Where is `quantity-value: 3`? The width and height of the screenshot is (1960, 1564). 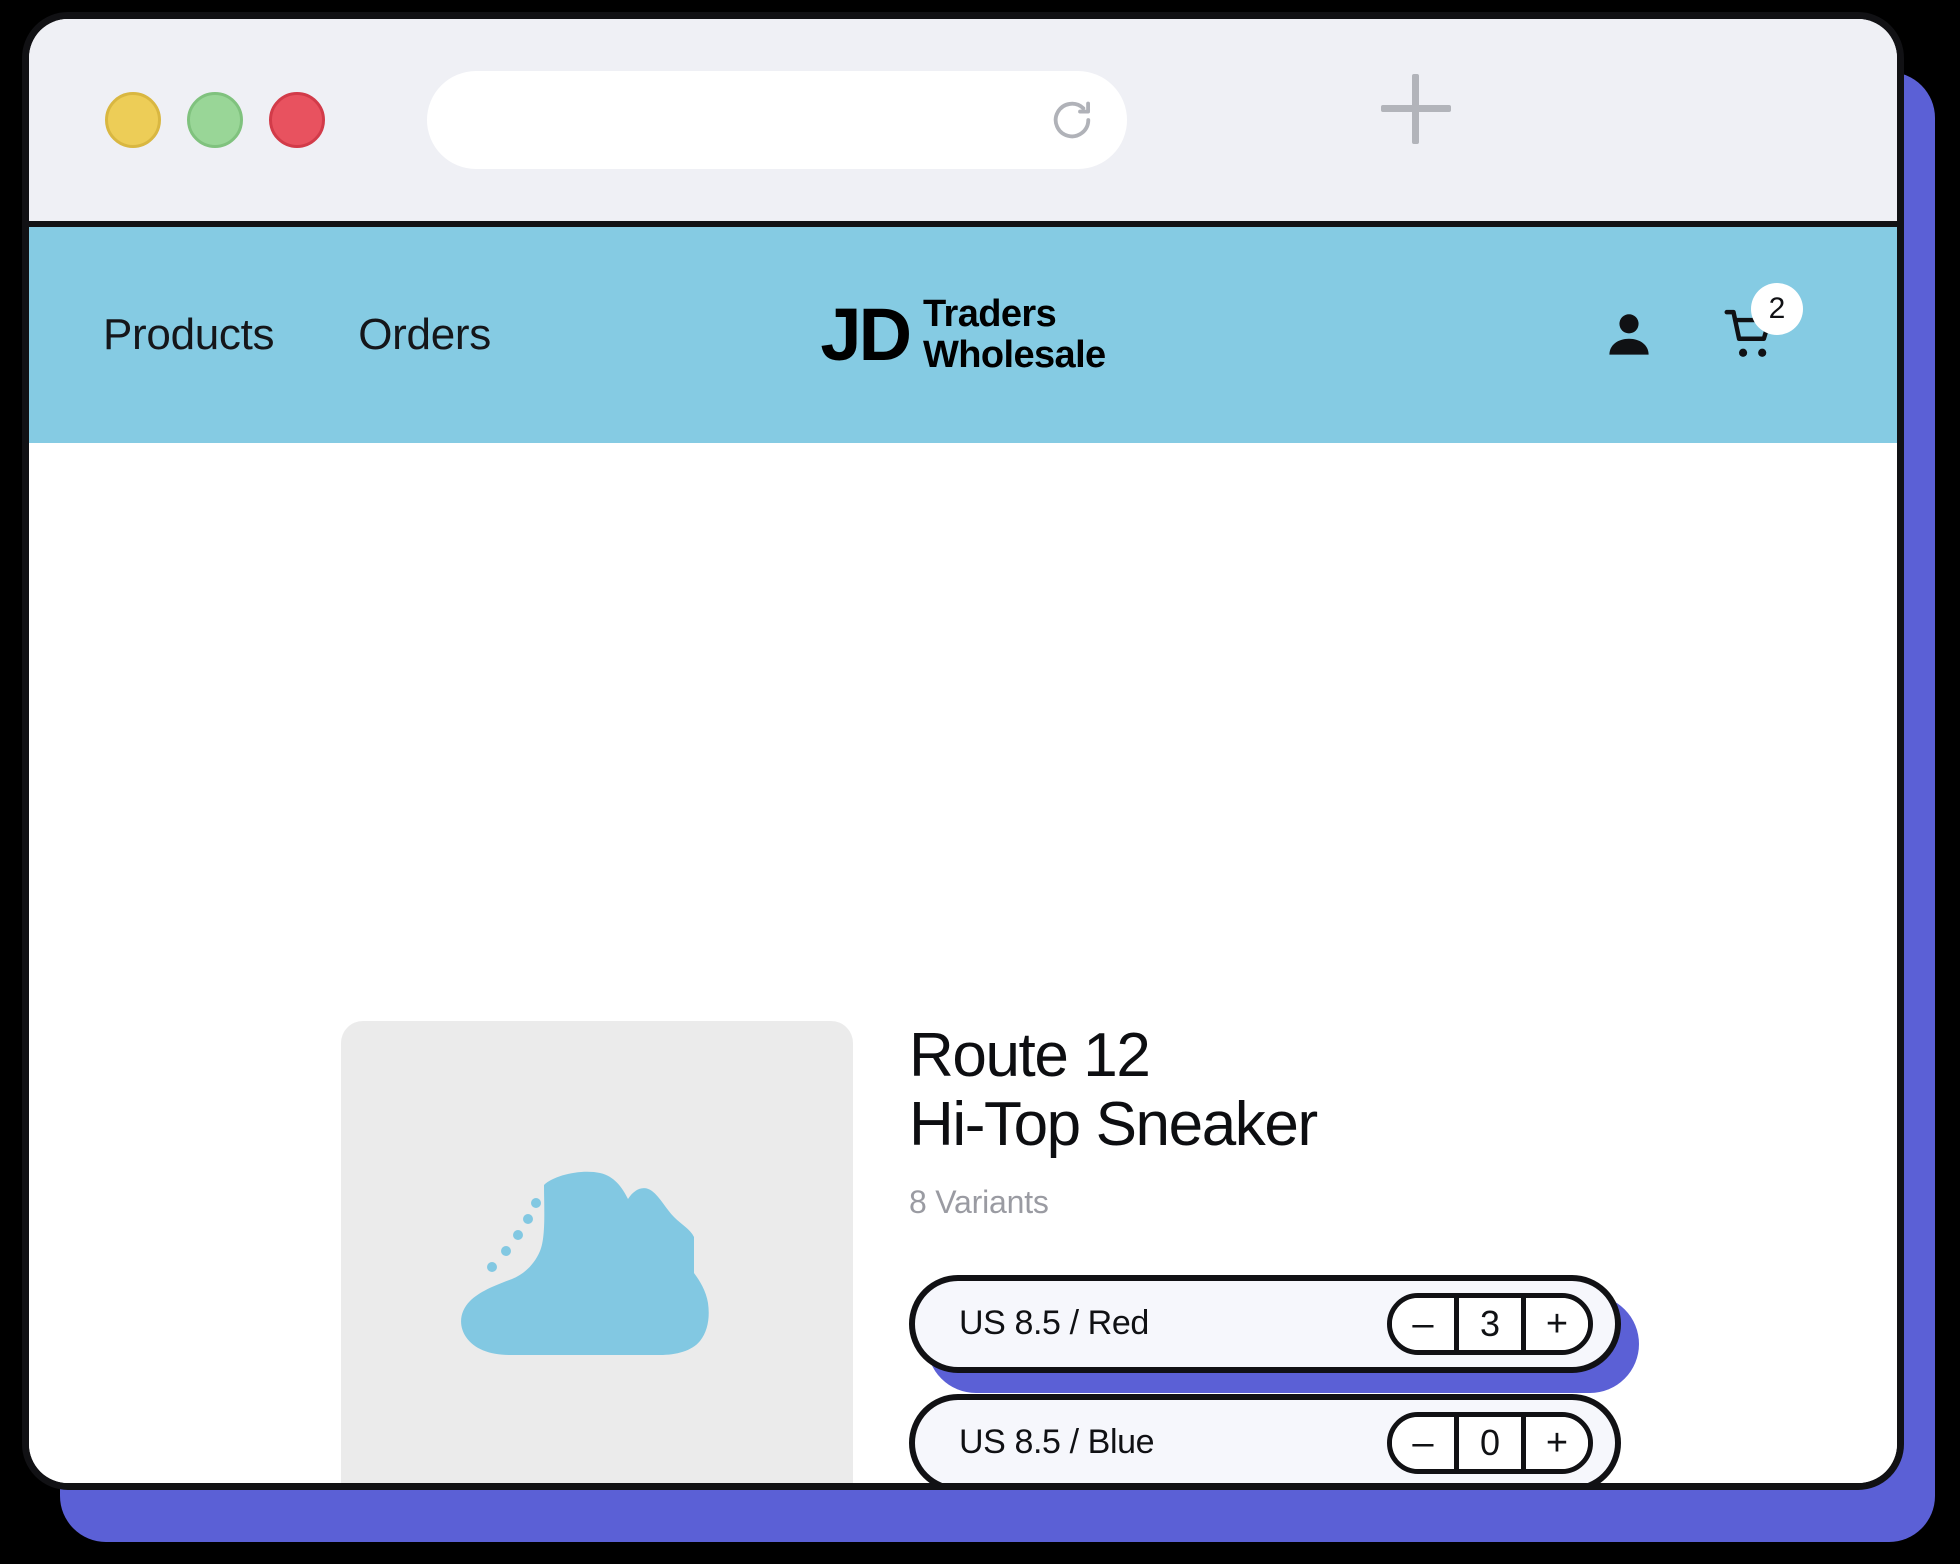 quantity-value: 3 is located at coordinates (1490, 1323).